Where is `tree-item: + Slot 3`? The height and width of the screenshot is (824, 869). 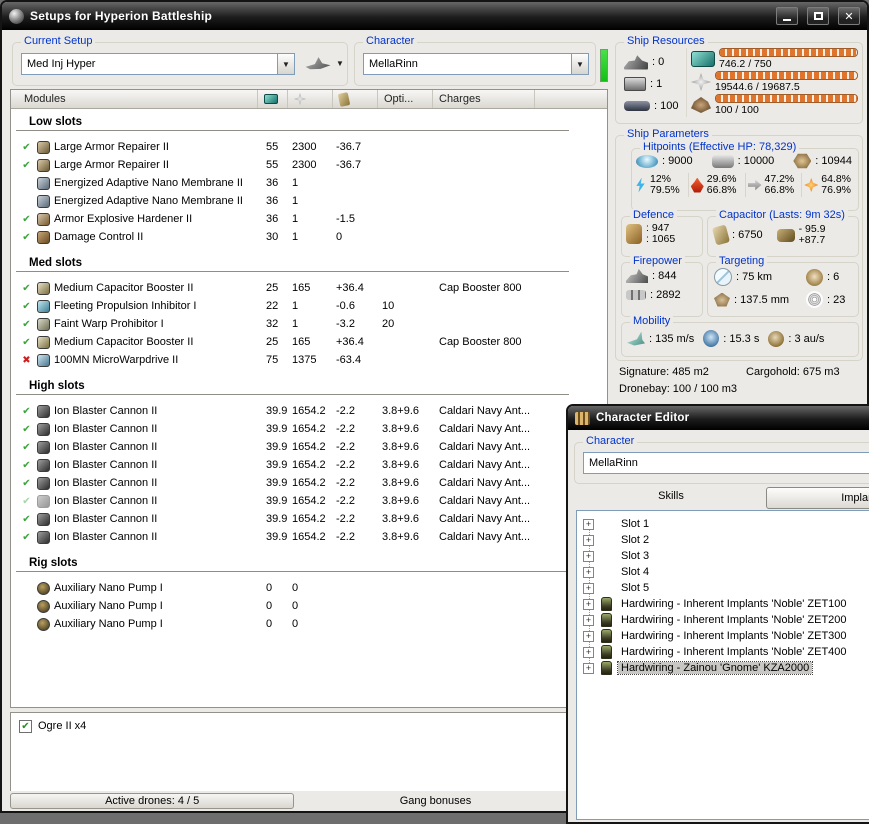
tree-item: + Slot 3 is located at coordinates (723, 556).